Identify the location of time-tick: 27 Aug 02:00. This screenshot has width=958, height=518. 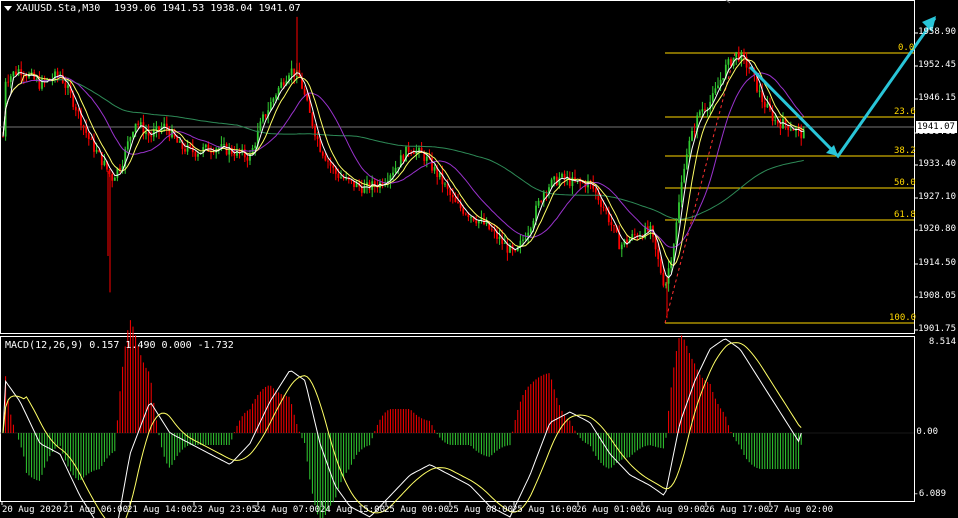
(801, 510).